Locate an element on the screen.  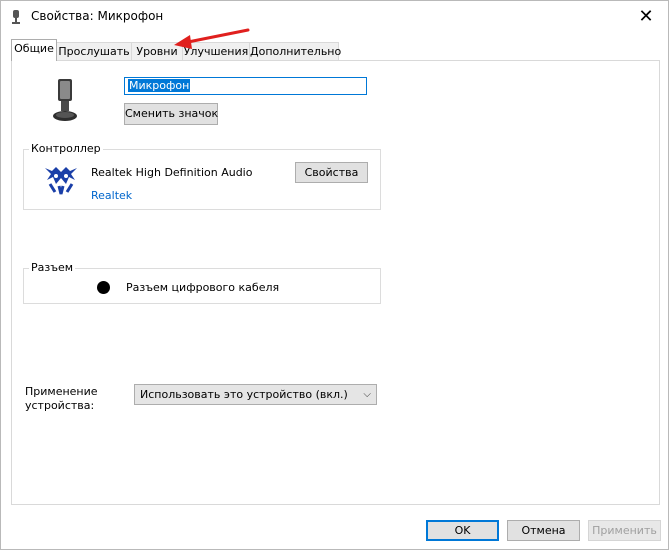
controller-properties-button: Свойства is located at coordinates (331, 172).